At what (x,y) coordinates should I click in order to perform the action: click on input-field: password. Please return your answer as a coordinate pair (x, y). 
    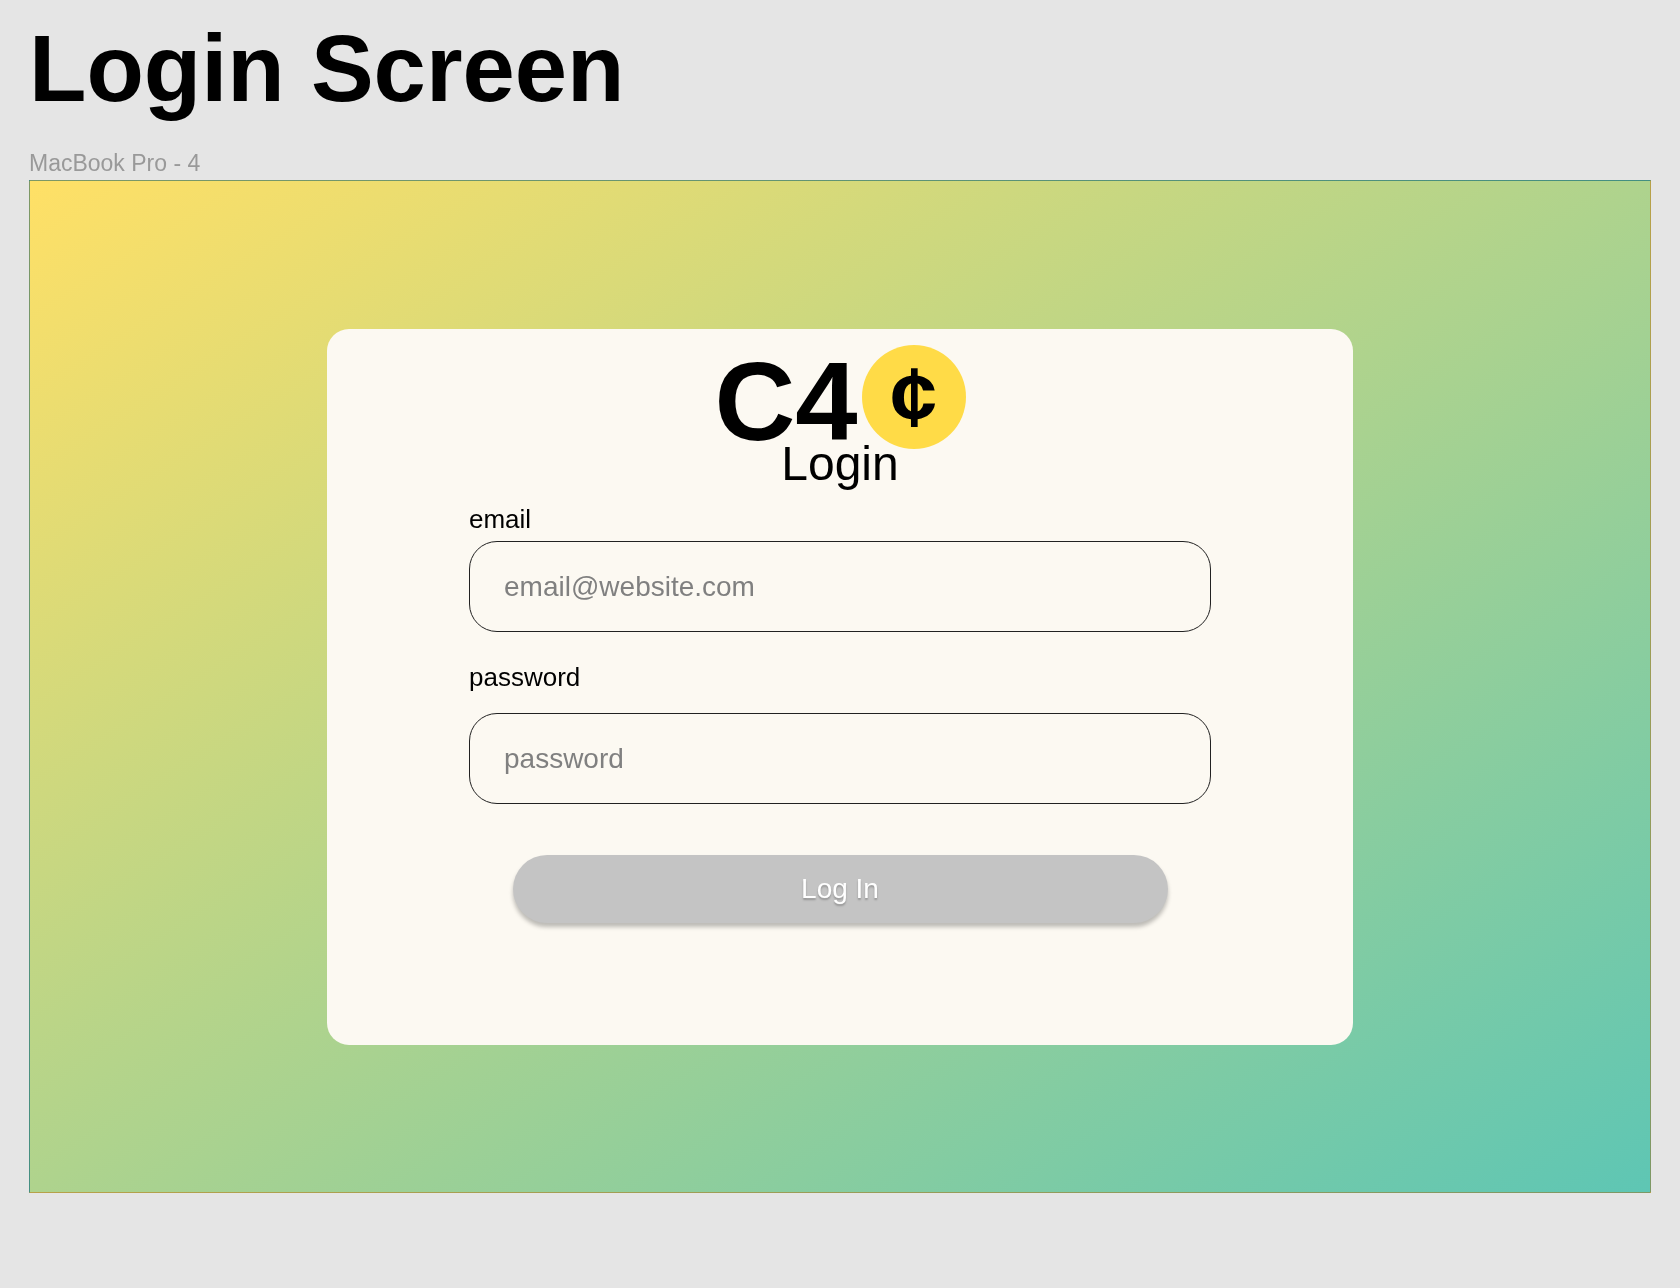
    Looking at the image, I should click on (840, 758).